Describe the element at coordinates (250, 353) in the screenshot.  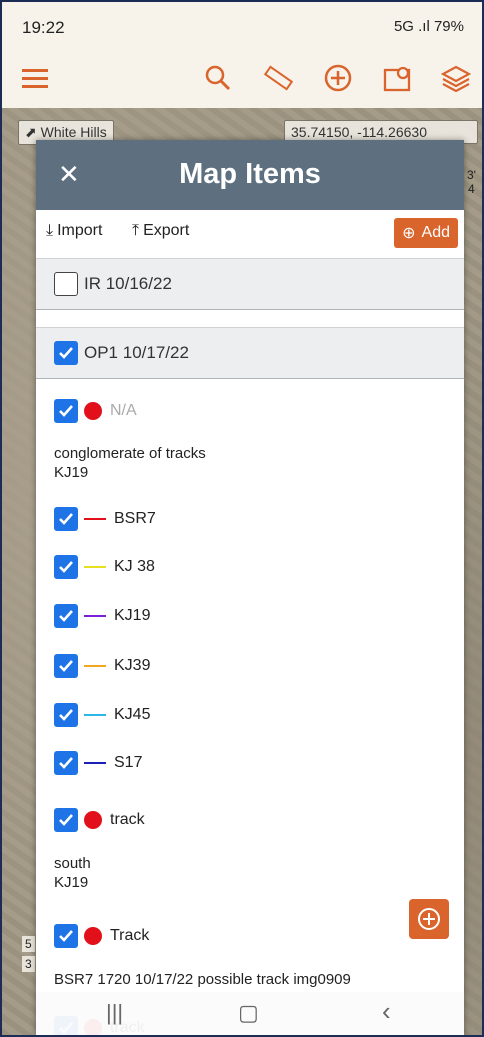
I see `group-row-op1: OP1 10/17/22` at that location.